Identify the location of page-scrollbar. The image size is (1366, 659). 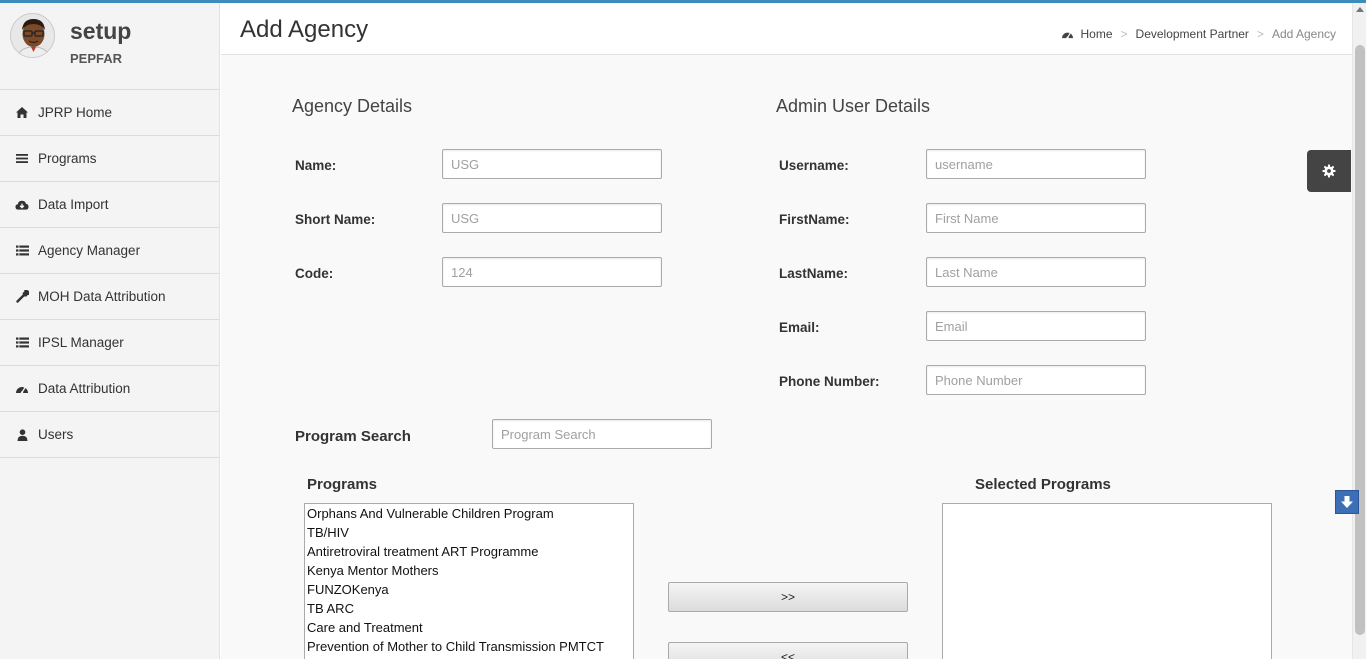
(1359, 331).